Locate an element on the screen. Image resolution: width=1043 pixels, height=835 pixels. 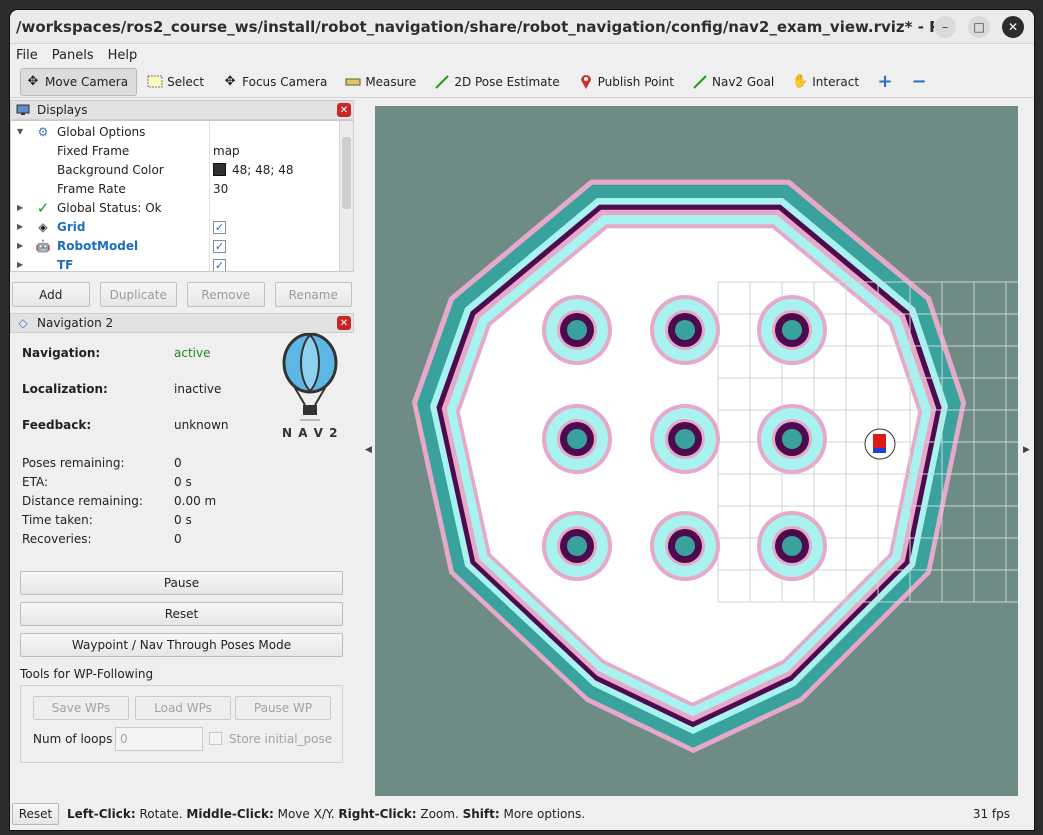
poses-remaining-value: 0 is located at coordinates (178, 463).